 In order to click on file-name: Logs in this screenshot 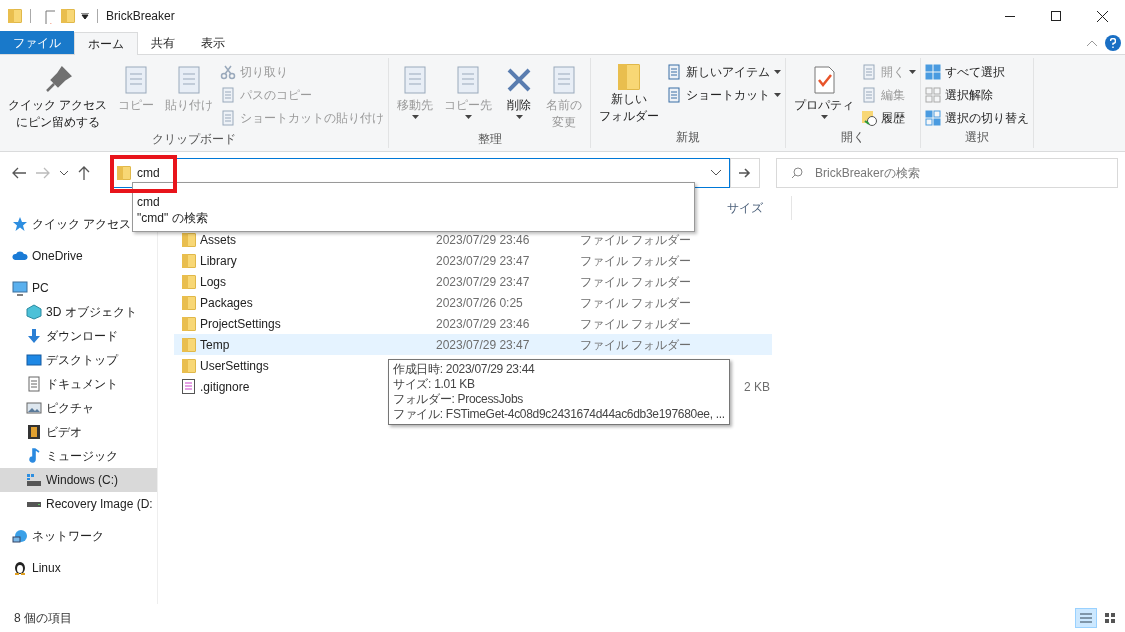, I will do `click(213, 282)`.